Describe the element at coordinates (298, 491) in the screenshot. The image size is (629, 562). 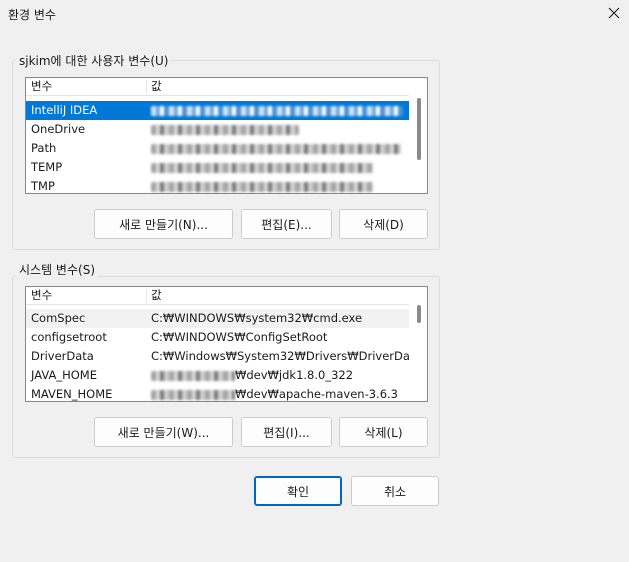
I see `ok-button: 확인` at that location.